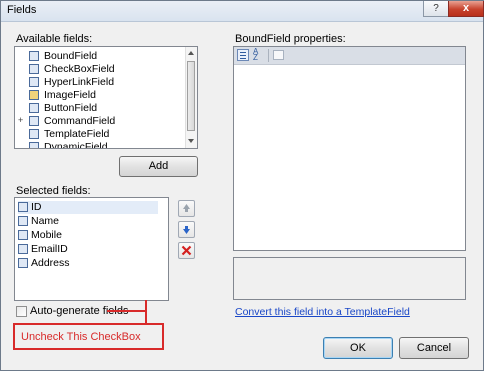 Image resolution: width=484 pixels, height=371 pixels. I want to click on add-button: Add, so click(158, 166).